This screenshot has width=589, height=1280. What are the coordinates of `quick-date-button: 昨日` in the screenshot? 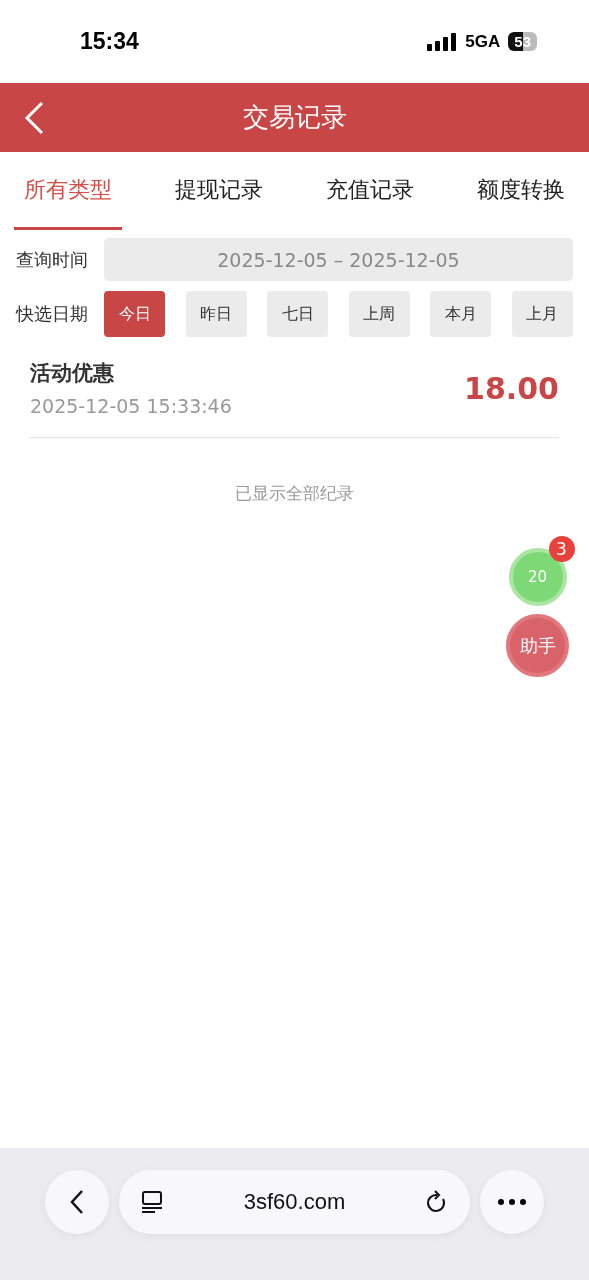 It's located at (216, 314).